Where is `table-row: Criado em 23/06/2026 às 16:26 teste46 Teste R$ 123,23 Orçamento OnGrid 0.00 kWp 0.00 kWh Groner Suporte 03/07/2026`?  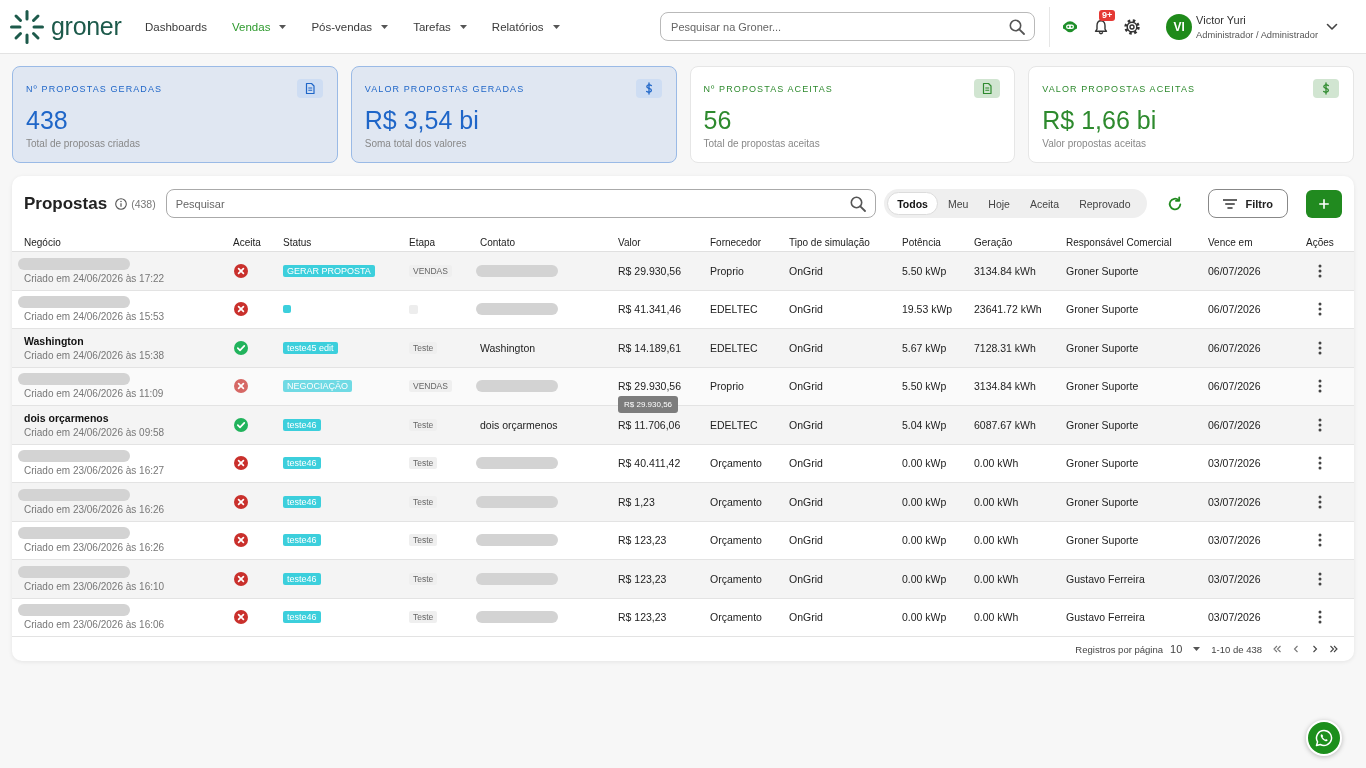 table-row: Criado em 23/06/2026 às 16:26 teste46 Teste R$ 123,23 Orçamento OnGrid 0.00 kWp 0.00 kWh Groner Suporte 03/07/2026 is located at coordinates (683, 540).